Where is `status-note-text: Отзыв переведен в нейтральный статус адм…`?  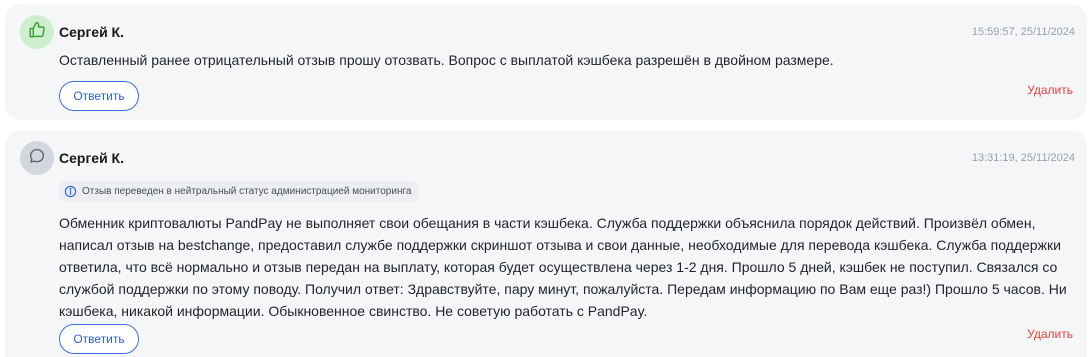
status-note-text: Отзыв переведен в нейтральный статус адм… is located at coordinates (247, 191).